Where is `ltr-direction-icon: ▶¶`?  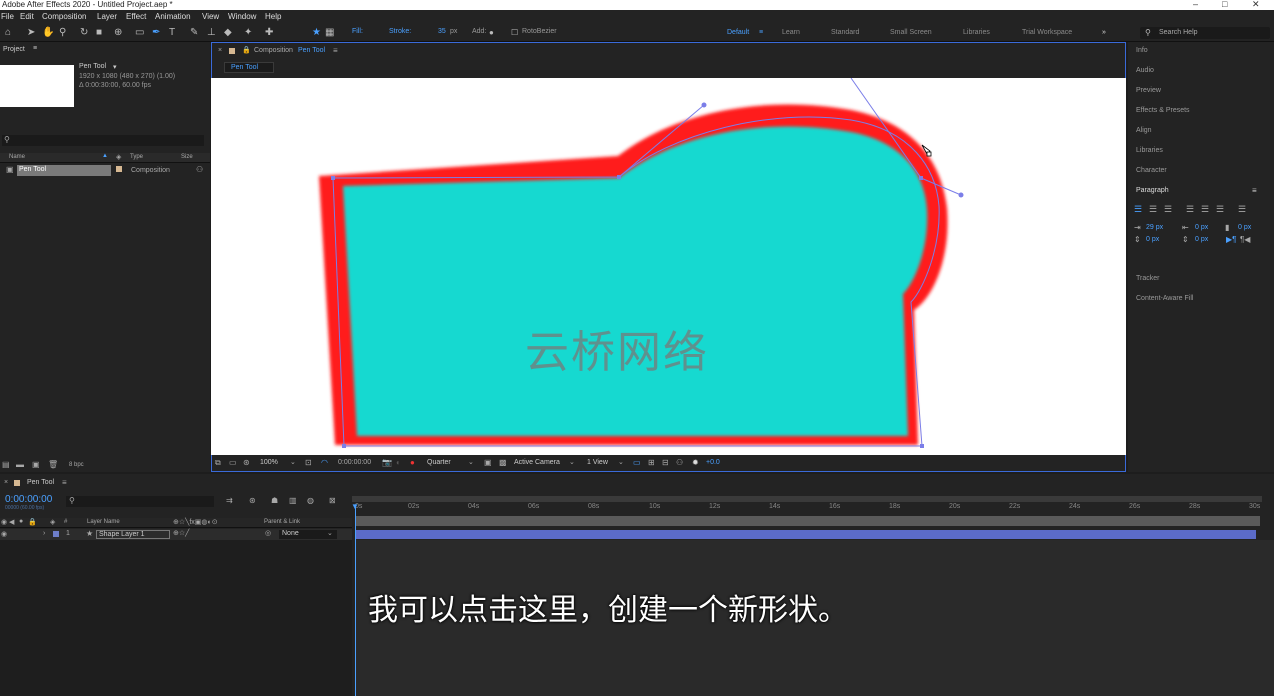 ltr-direction-icon: ▶¶ is located at coordinates (1231, 239).